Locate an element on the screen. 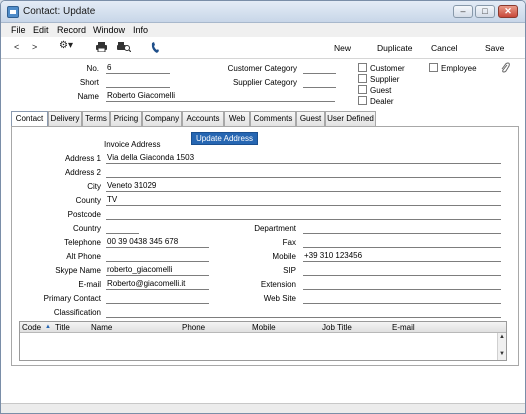 Image resolution: width=526 pixels, height=414 pixels. previous-record-button: < is located at coordinates (16, 47).